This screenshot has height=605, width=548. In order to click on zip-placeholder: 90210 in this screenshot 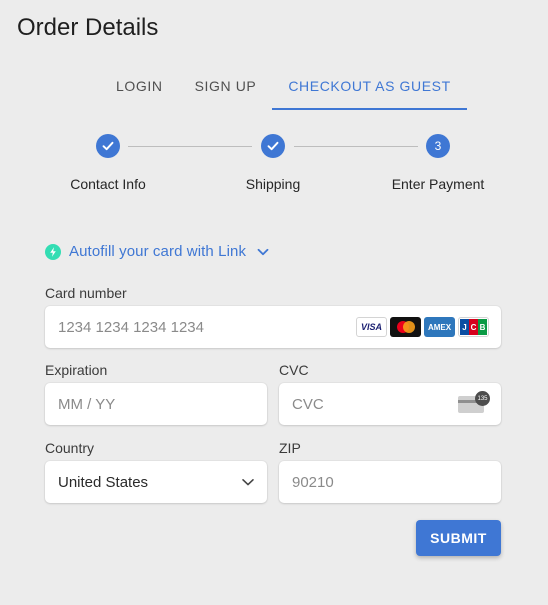, I will do `click(313, 482)`.